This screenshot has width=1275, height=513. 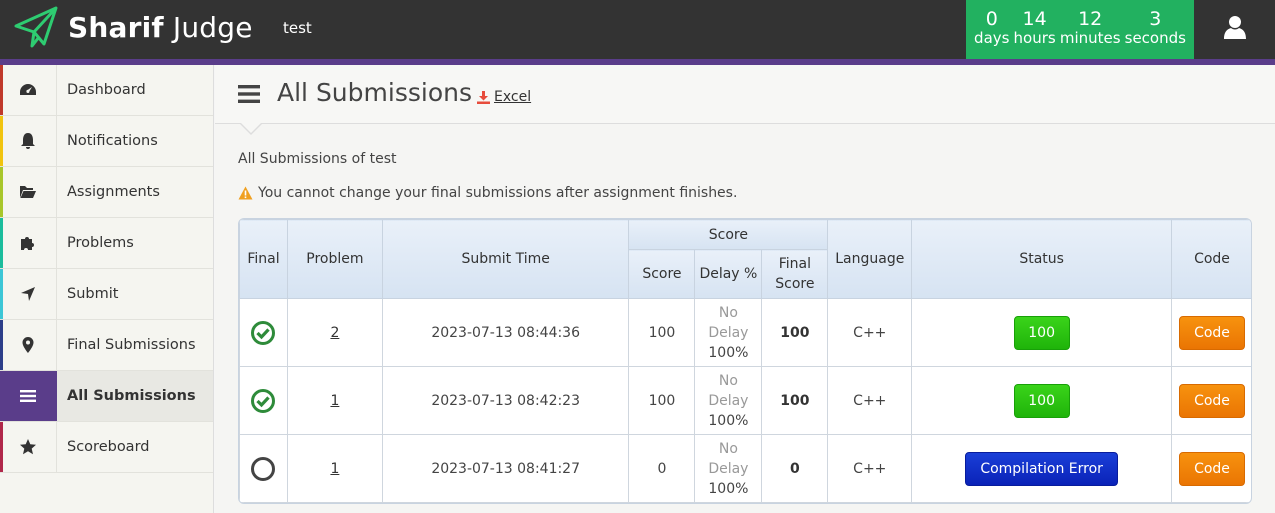 What do you see at coordinates (245, 193) in the screenshot?
I see `warning-icon` at bounding box center [245, 193].